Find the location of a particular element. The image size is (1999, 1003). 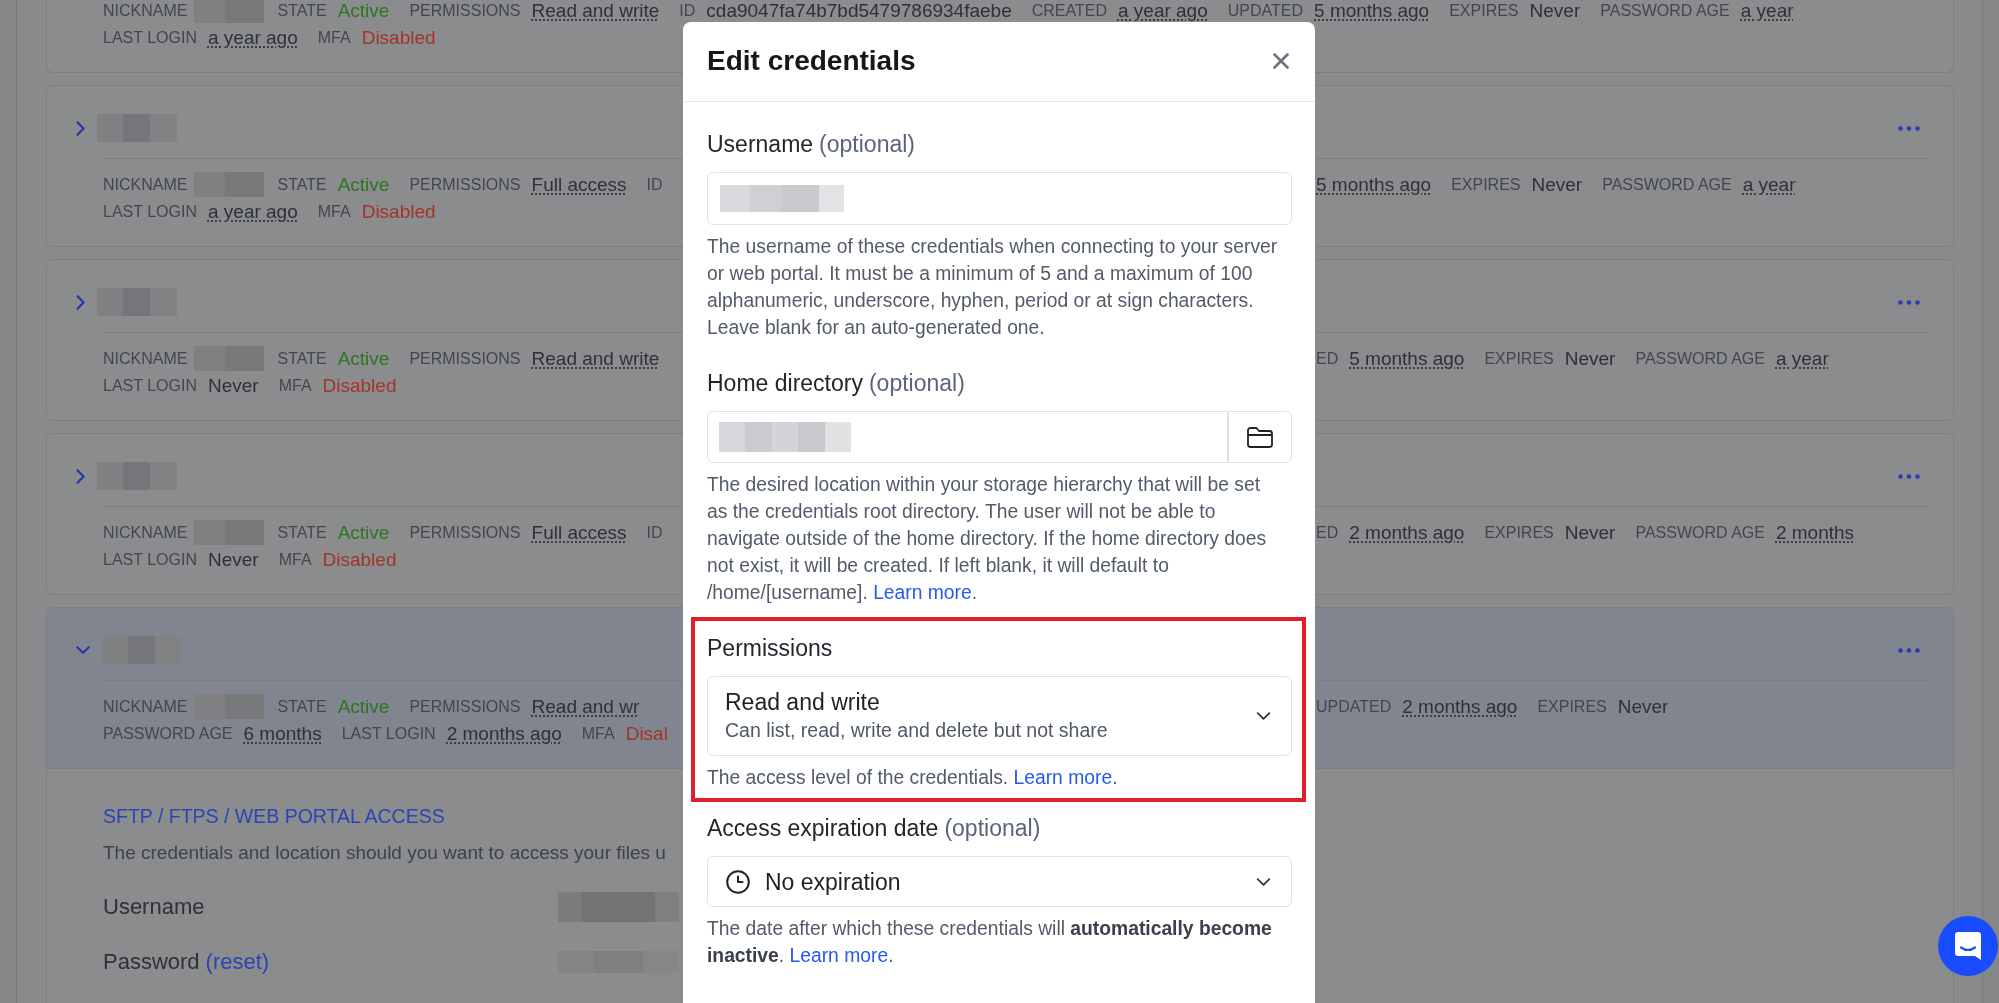

clock-icon is located at coordinates (738, 881).